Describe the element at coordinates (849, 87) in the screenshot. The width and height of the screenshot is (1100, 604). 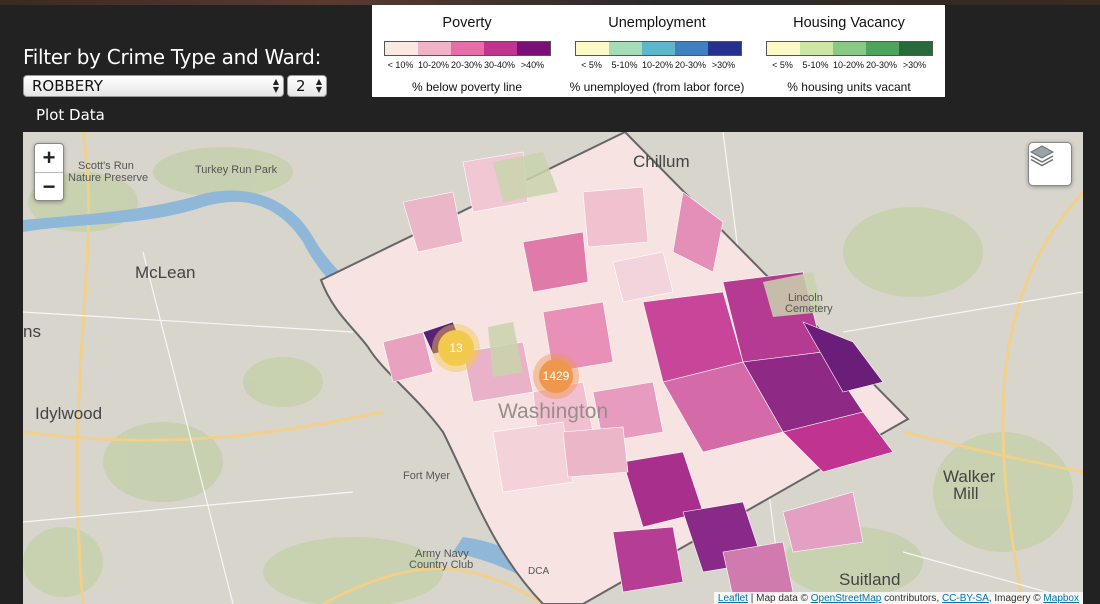
I see `legend-caption: % housing units vacant` at that location.